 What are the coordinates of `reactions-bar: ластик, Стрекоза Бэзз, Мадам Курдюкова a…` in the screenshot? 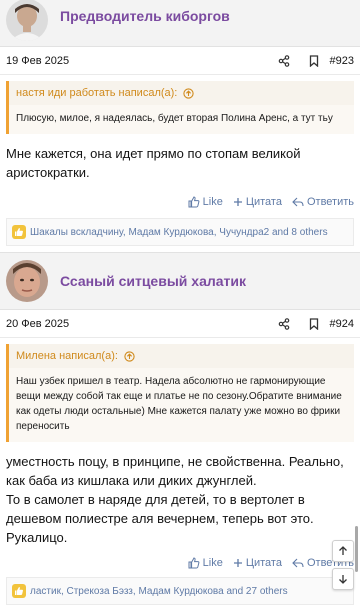 It's located at (180, 591).